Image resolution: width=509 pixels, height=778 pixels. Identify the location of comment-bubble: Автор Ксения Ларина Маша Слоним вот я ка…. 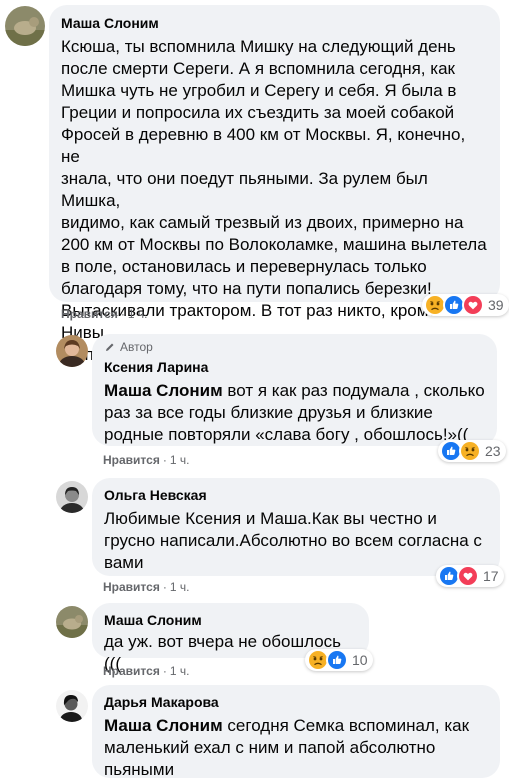
(294, 390).